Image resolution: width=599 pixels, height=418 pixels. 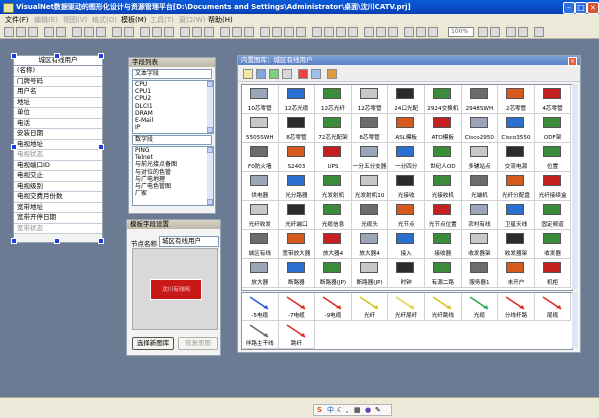 What do you see at coordinates (61, 32) in the screenshot?
I see `preview-icon` at bounding box center [61, 32].